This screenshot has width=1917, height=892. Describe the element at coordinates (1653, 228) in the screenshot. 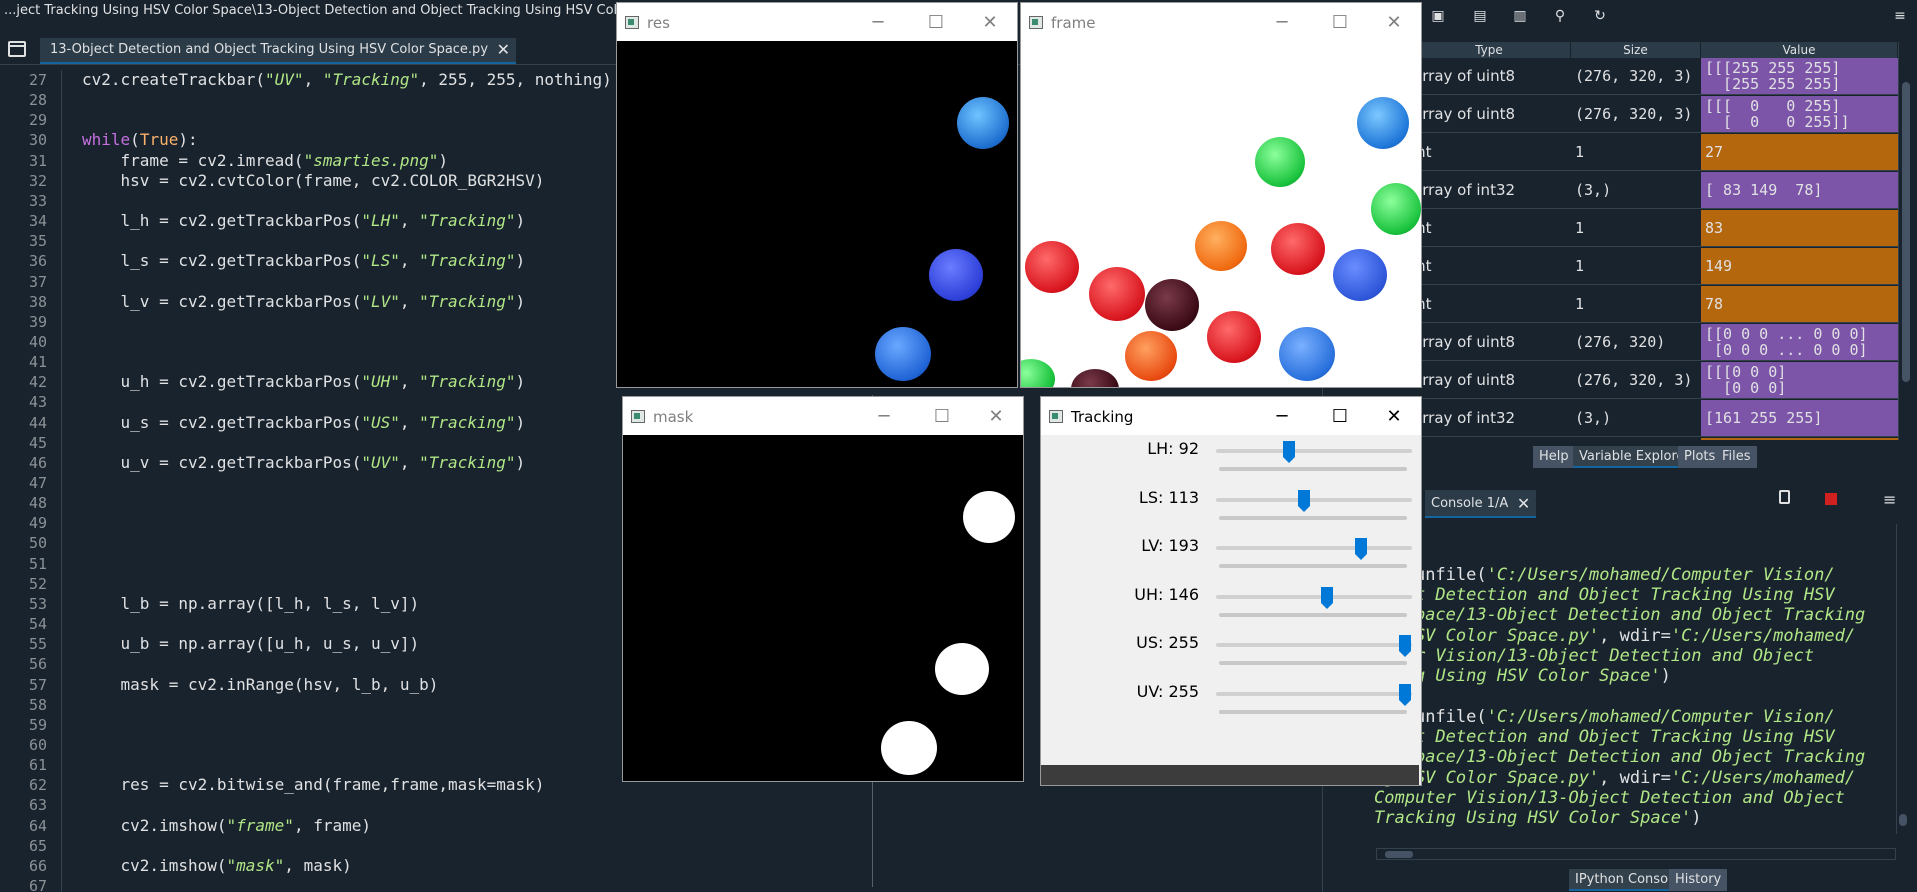

I see `variable-row: int 1 83` at that location.